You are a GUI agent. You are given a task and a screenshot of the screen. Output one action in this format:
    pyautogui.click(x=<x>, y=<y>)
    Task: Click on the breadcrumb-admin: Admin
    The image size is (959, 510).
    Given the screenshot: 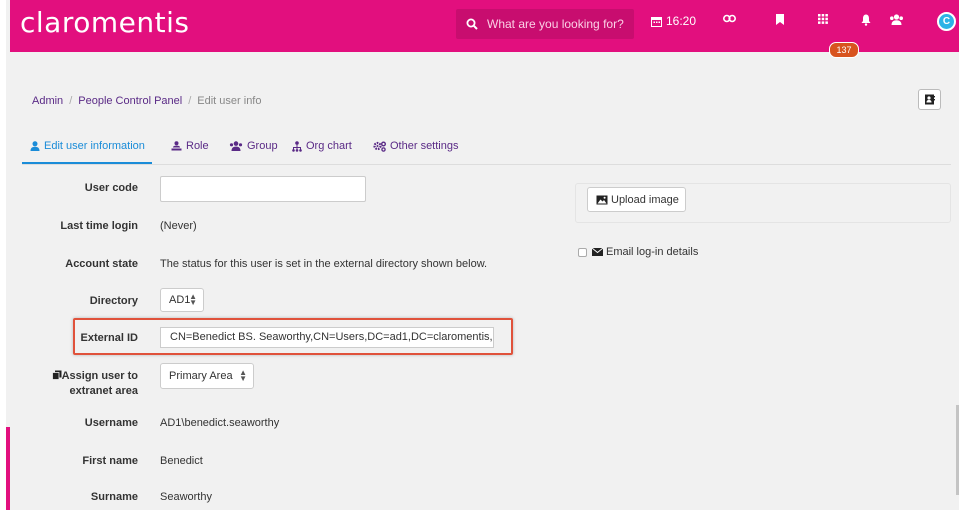 What is the action you would take?
    pyautogui.click(x=47, y=101)
    